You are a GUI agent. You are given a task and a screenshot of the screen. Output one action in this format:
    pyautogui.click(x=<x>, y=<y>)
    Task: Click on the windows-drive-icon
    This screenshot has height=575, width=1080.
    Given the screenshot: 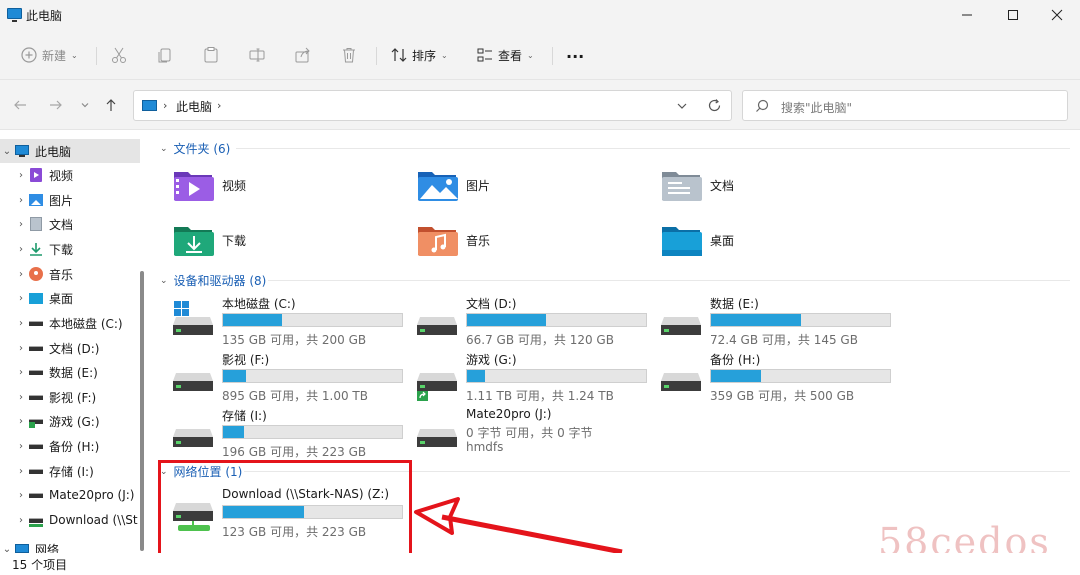 What is the action you would take?
    pyautogui.click(x=193, y=323)
    